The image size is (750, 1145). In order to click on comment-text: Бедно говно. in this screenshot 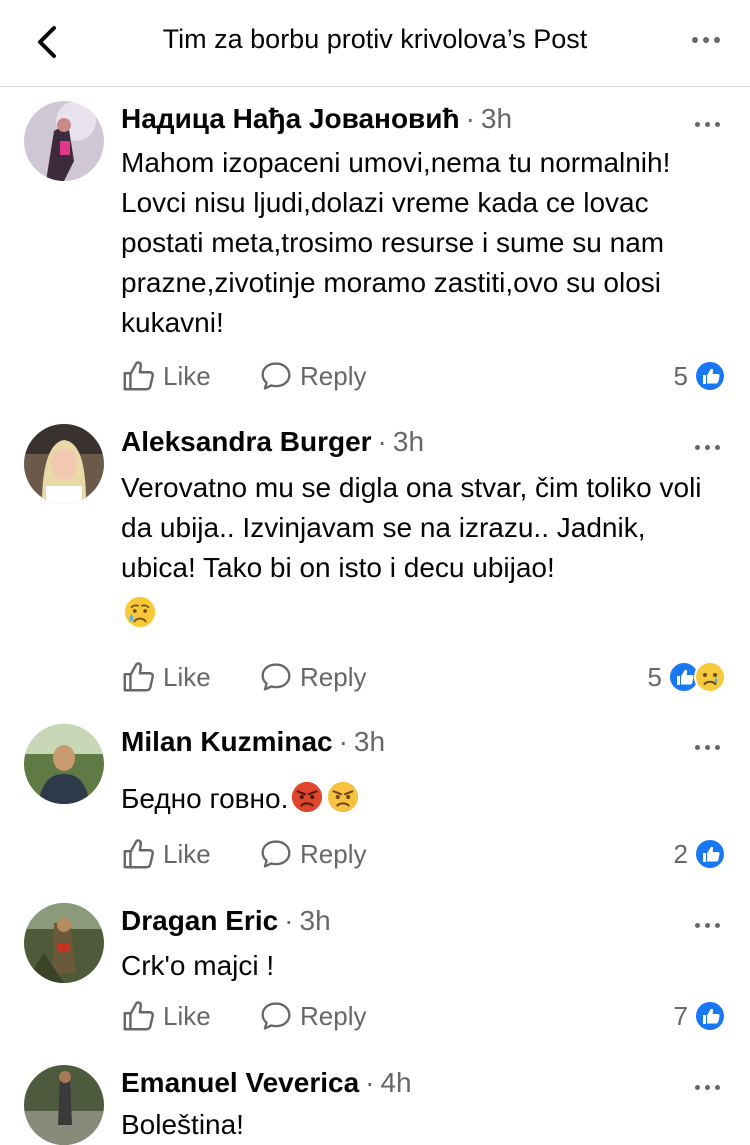, I will do `click(205, 798)`.